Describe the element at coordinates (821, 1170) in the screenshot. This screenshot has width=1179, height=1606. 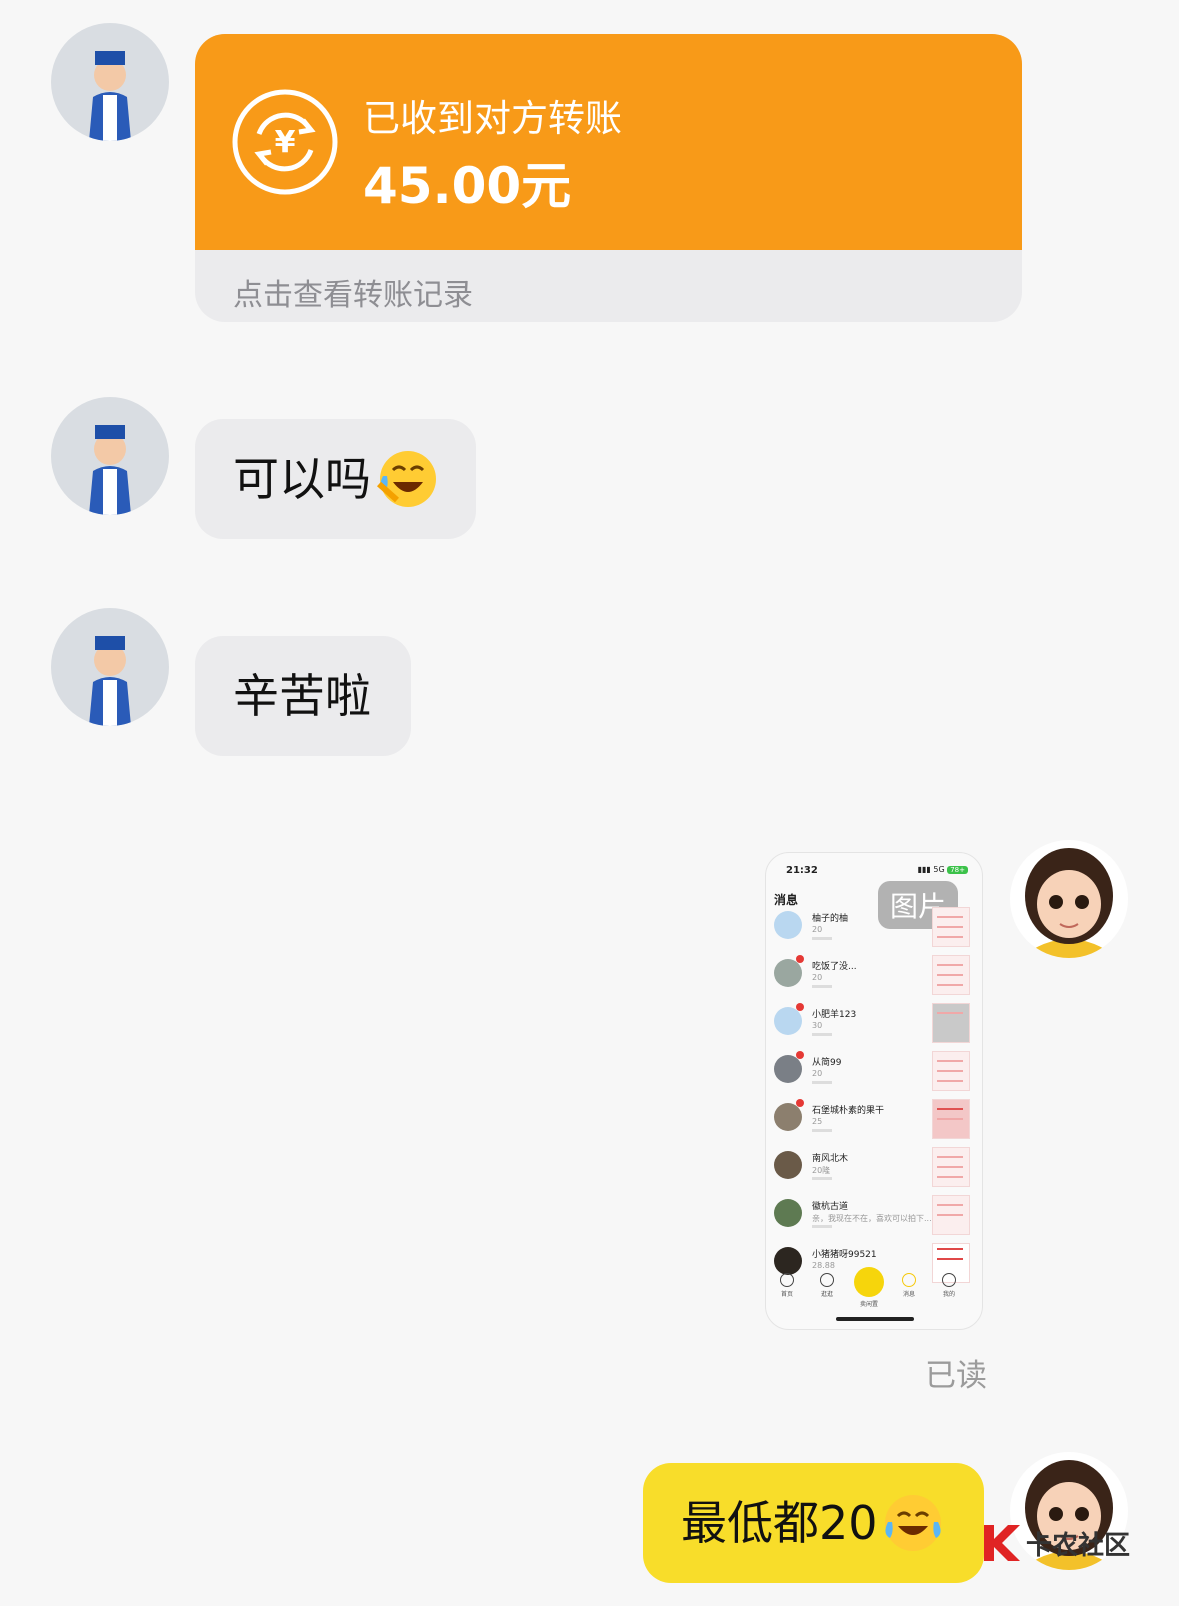
I see `list-item-sub: 20隆` at that location.